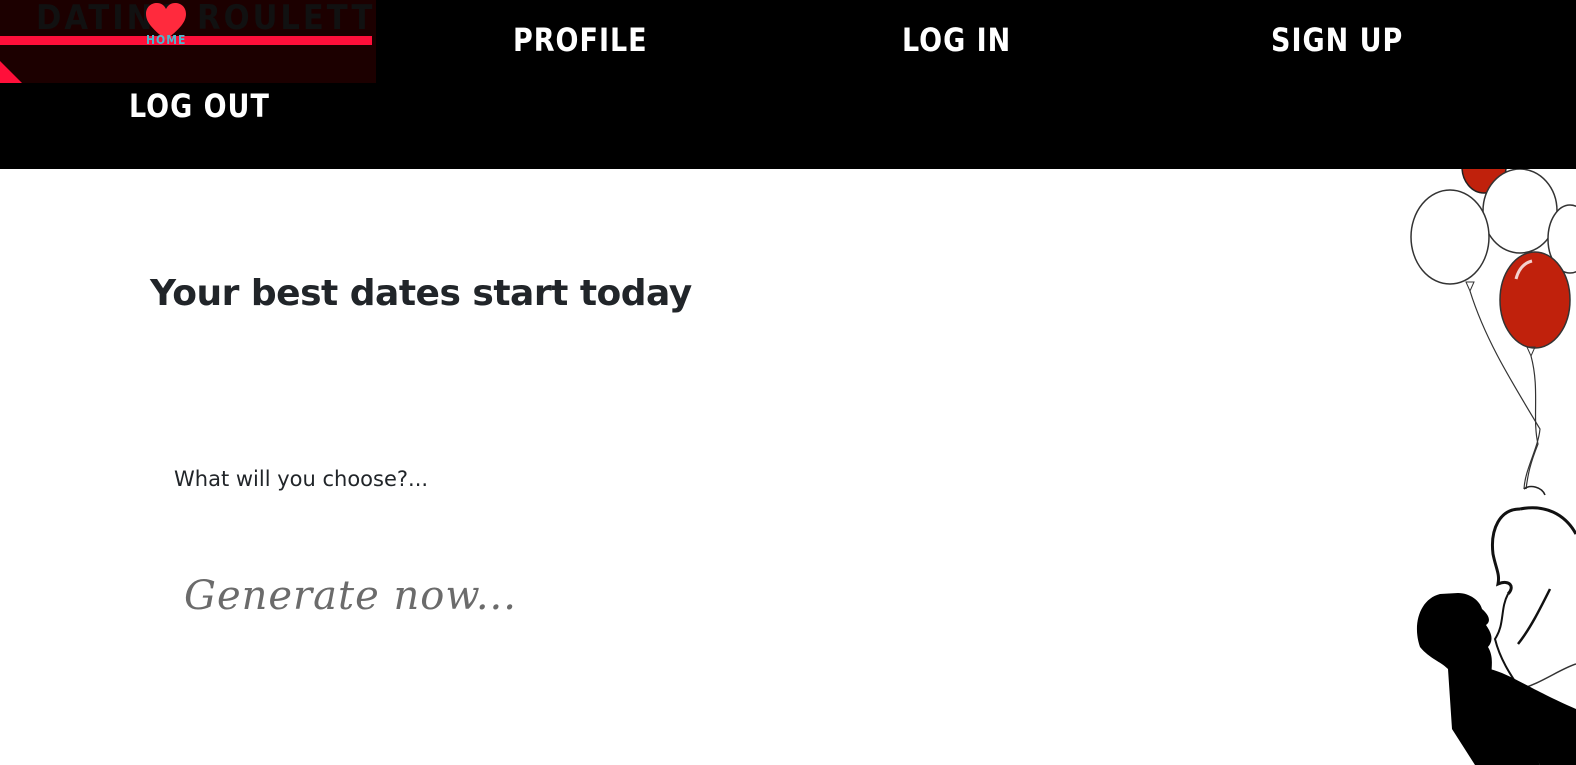 The image size is (1576, 765). Describe the element at coordinates (11, 72) in the screenshot. I see `logo-corner-accent` at that location.